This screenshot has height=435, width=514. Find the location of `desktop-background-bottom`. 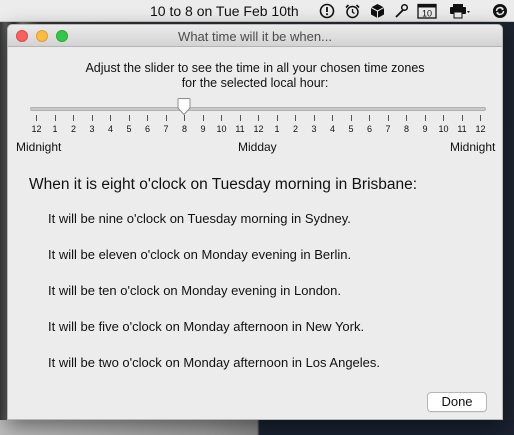

desktop-background-bottom is located at coordinates (257, 427).